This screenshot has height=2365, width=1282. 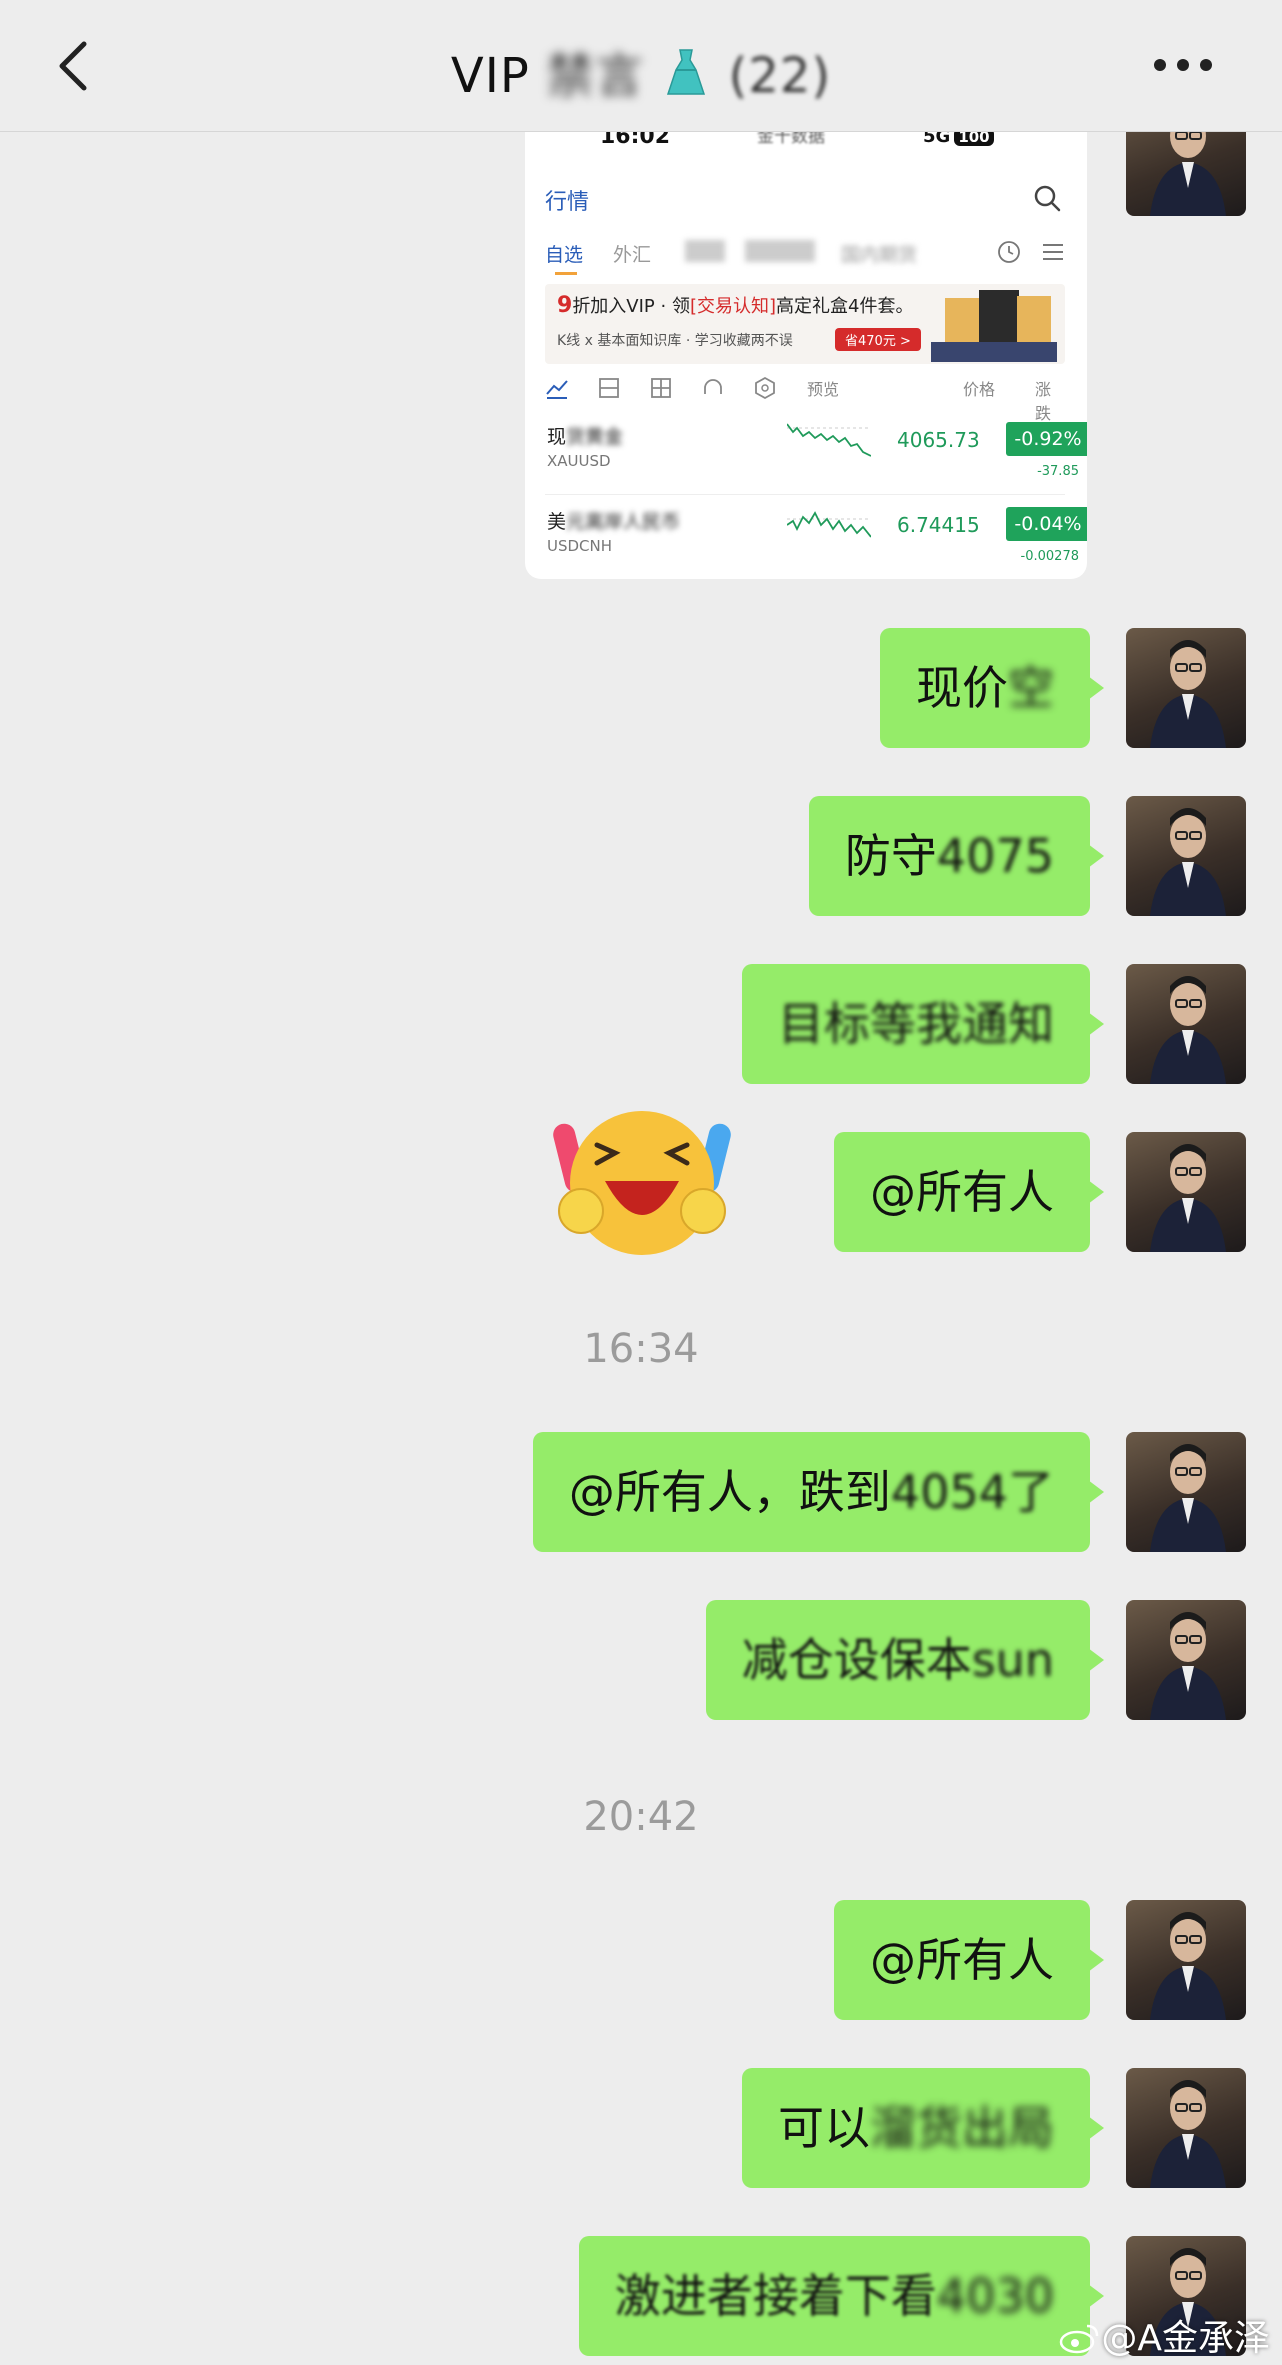 What do you see at coordinates (1185, 2338) in the screenshot?
I see `watermark-text: @A金承泽` at bounding box center [1185, 2338].